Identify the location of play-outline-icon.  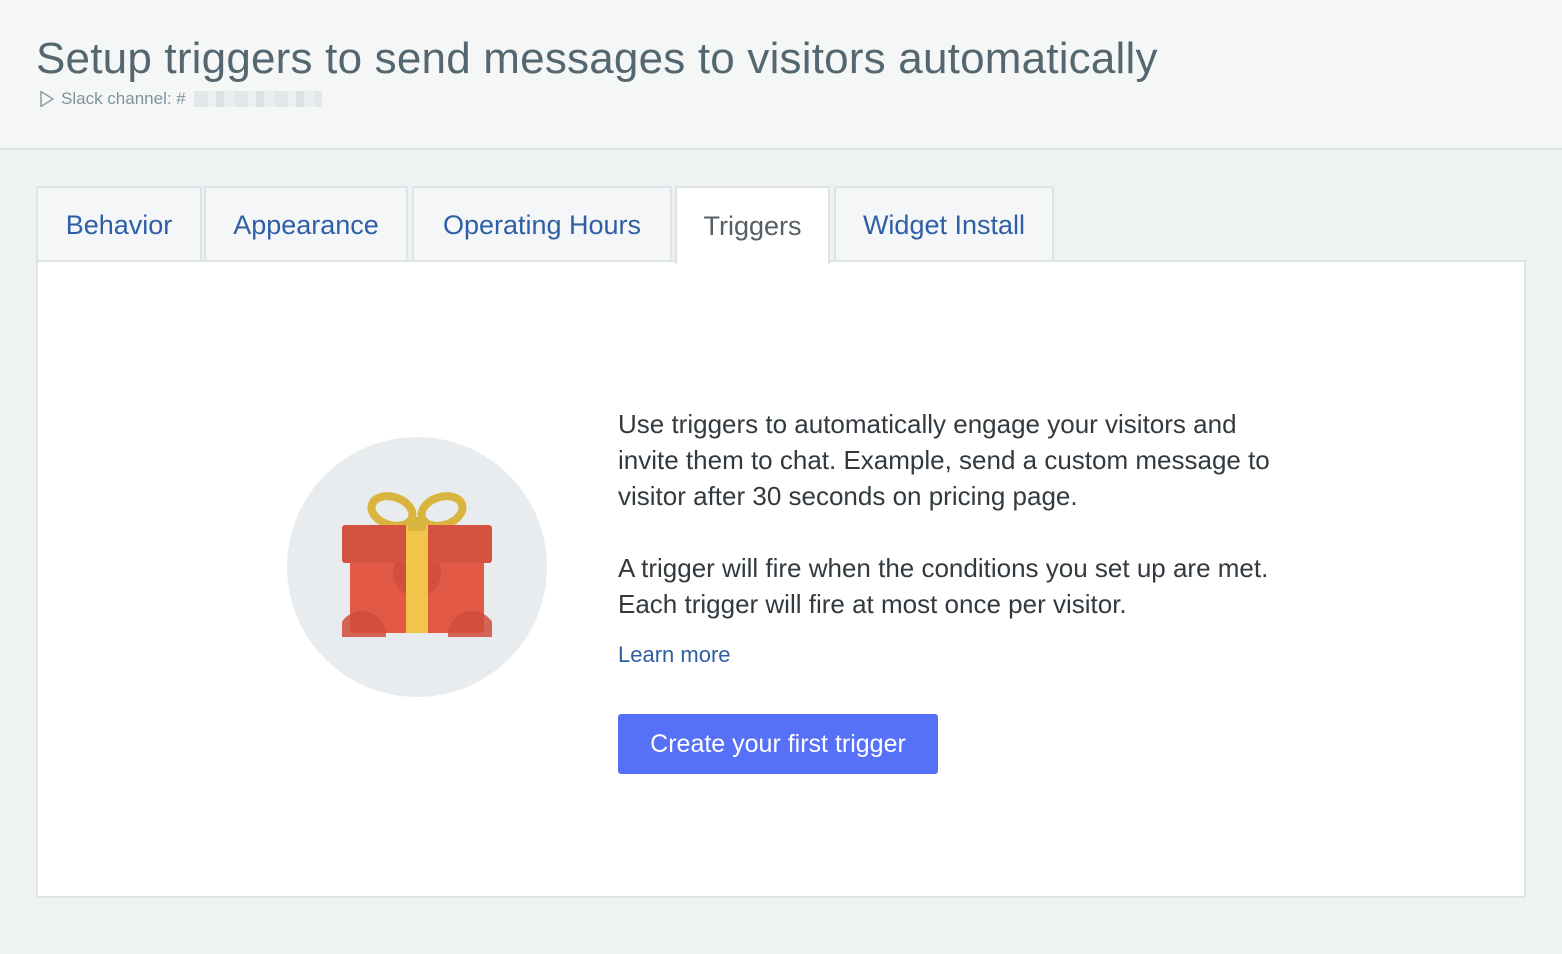
(47, 99).